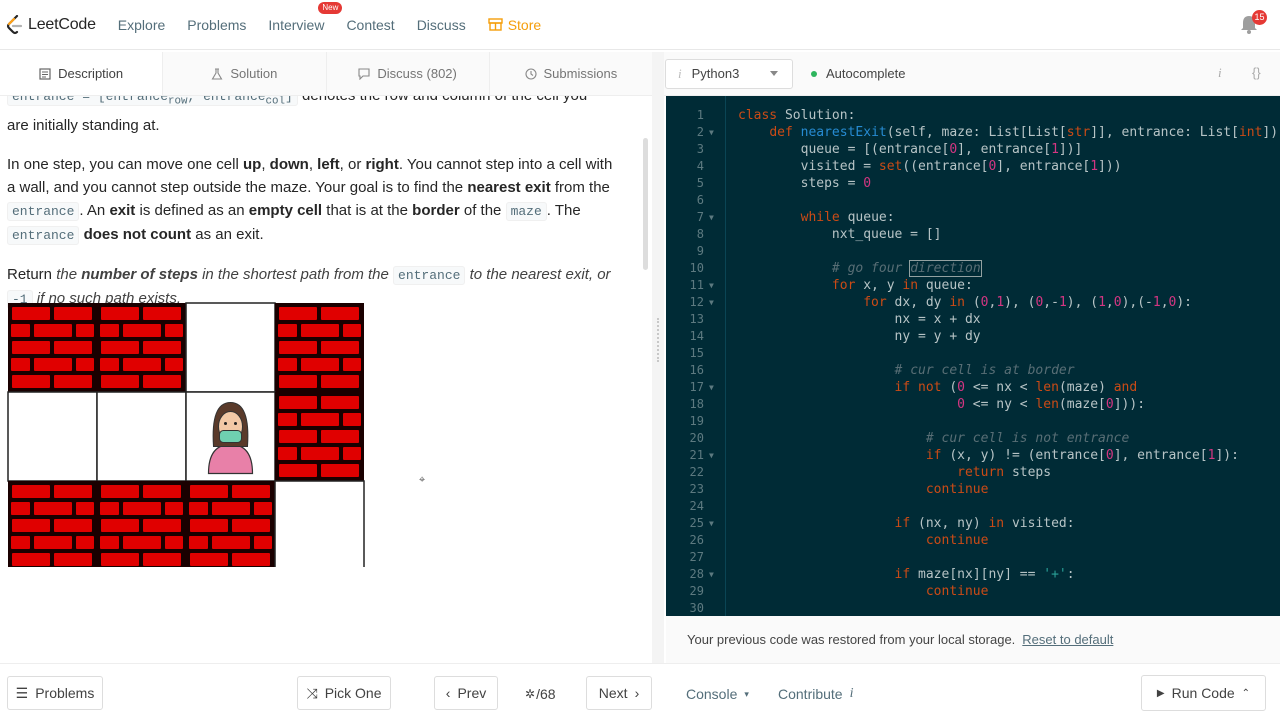 This screenshot has height=720, width=1280. Describe the element at coordinates (910, 285) in the screenshot. I see `code-token: in` at that location.